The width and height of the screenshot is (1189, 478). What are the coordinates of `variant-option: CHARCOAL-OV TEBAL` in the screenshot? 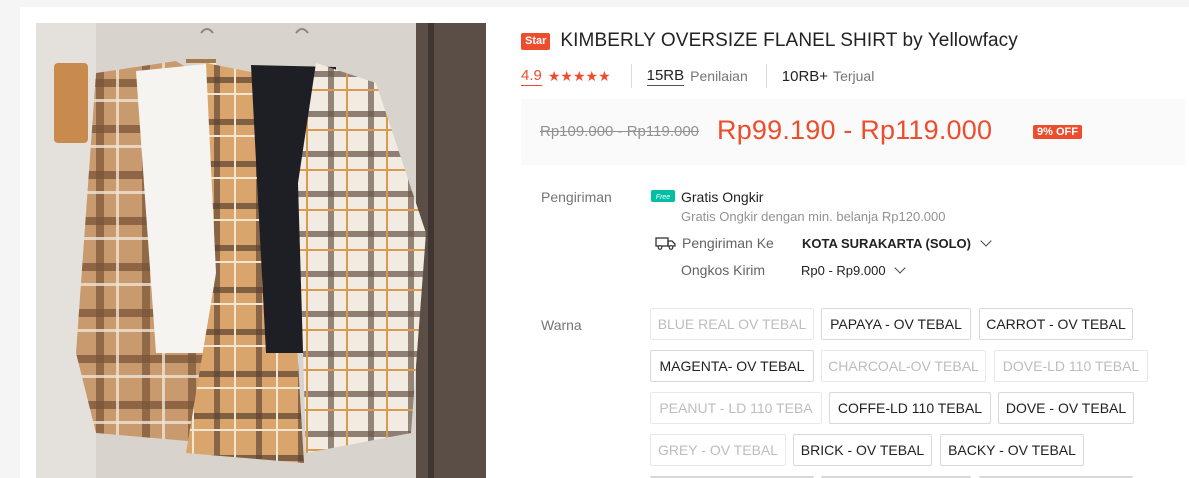 It's located at (903, 366).